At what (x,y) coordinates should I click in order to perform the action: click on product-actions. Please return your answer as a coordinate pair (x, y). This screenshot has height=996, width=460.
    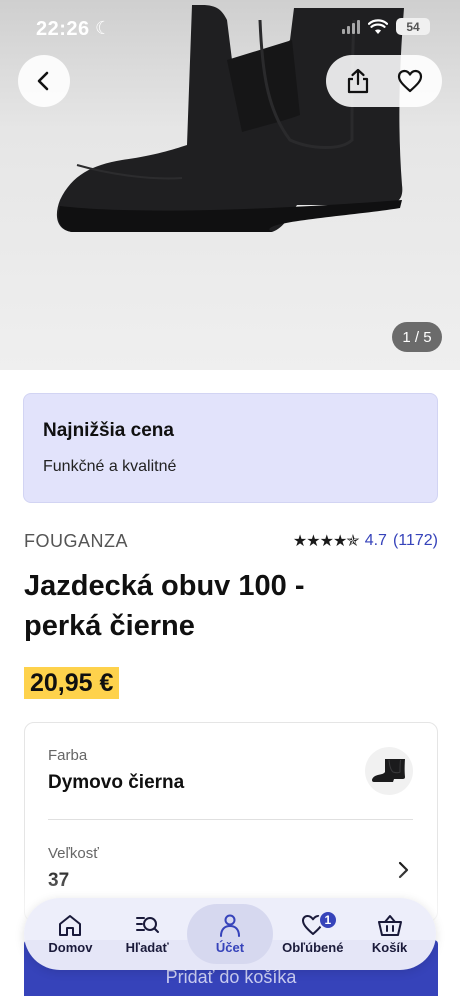
    Looking at the image, I should click on (384, 81).